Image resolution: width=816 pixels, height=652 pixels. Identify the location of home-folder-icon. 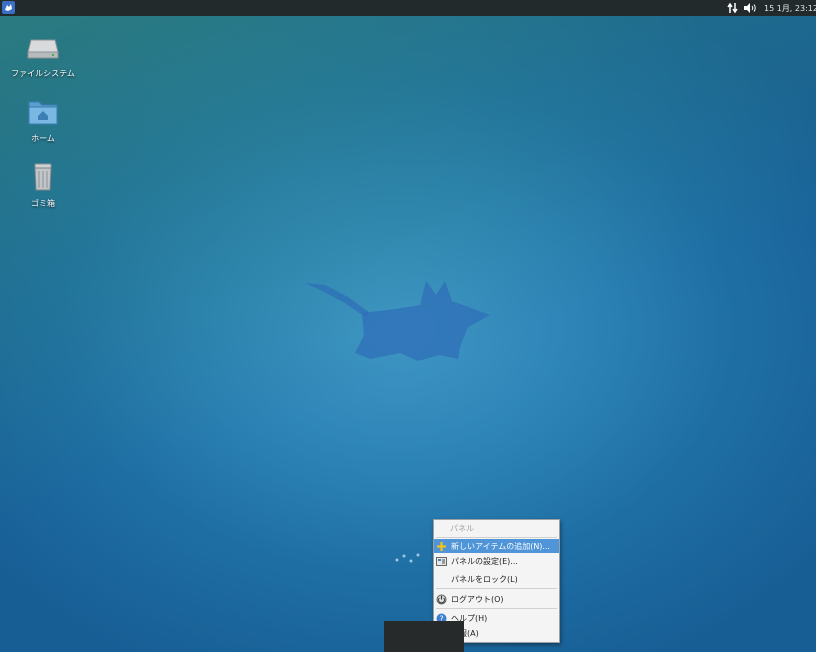
(43, 113).